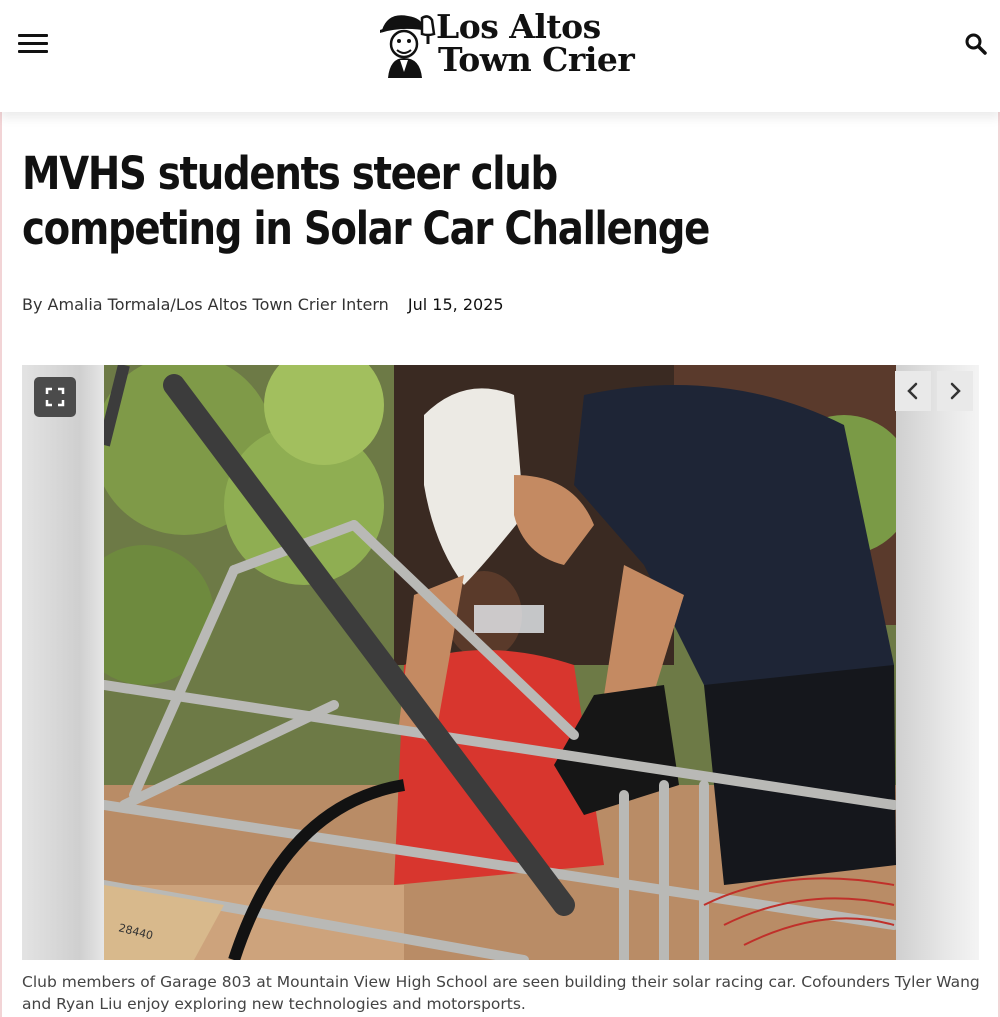  I want to click on search-icon, so click(976, 44).